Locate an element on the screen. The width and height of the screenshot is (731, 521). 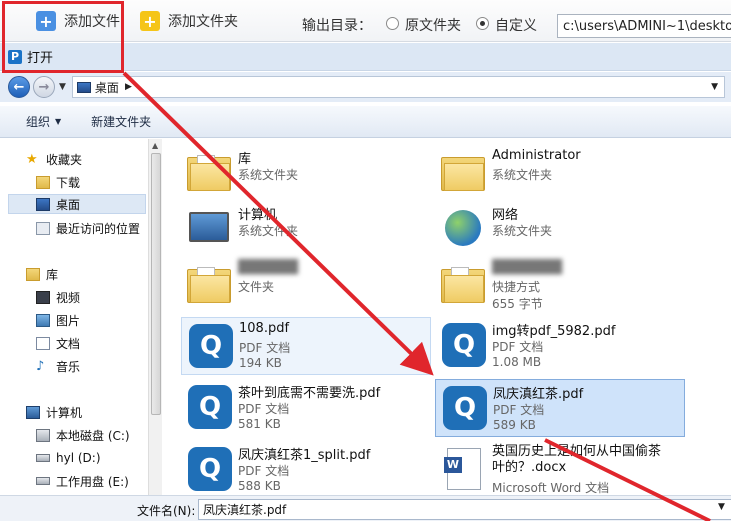
word-doc-icon: W is located at coordinates (464, 469).